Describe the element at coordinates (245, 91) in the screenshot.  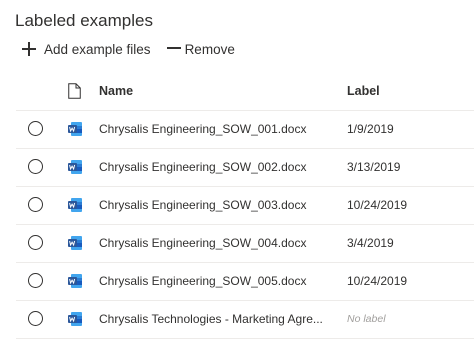
I see `table-header-row: Name Label` at that location.